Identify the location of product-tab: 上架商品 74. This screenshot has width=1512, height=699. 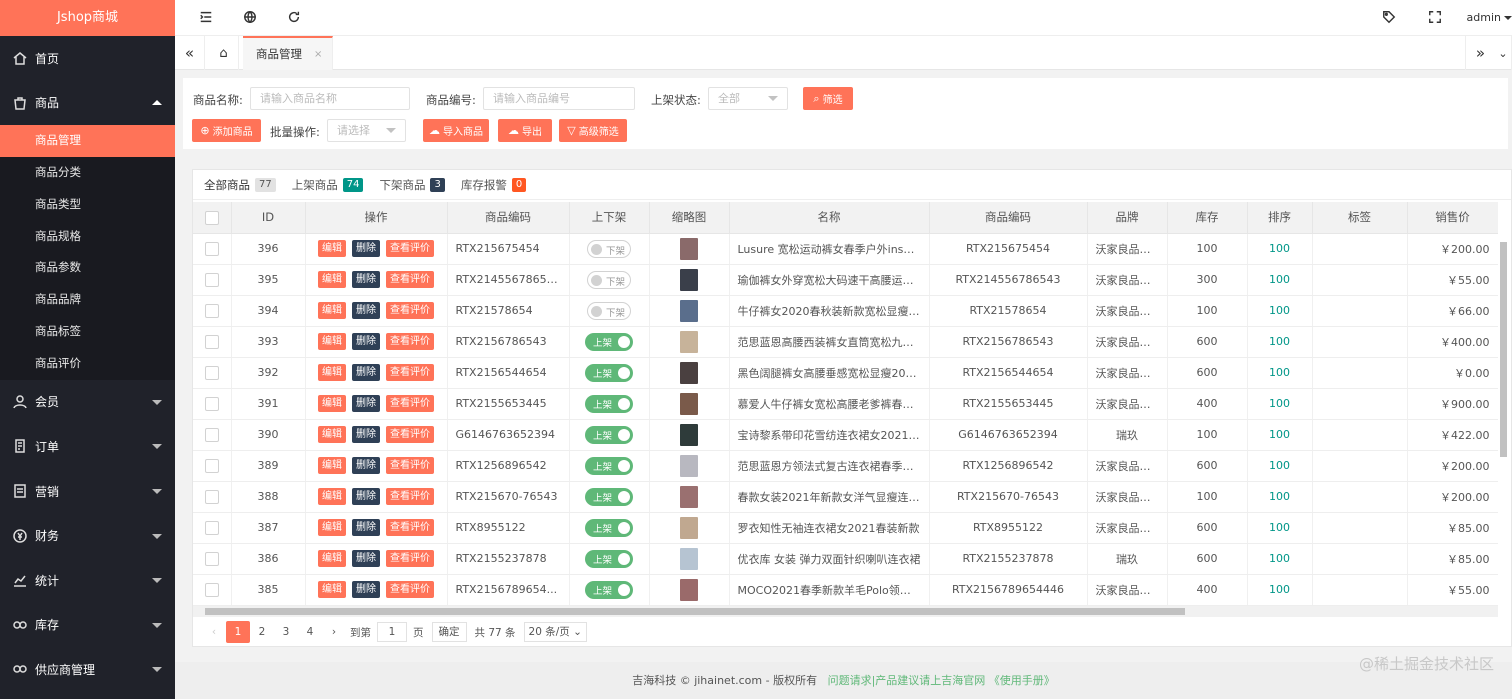
(328, 185).